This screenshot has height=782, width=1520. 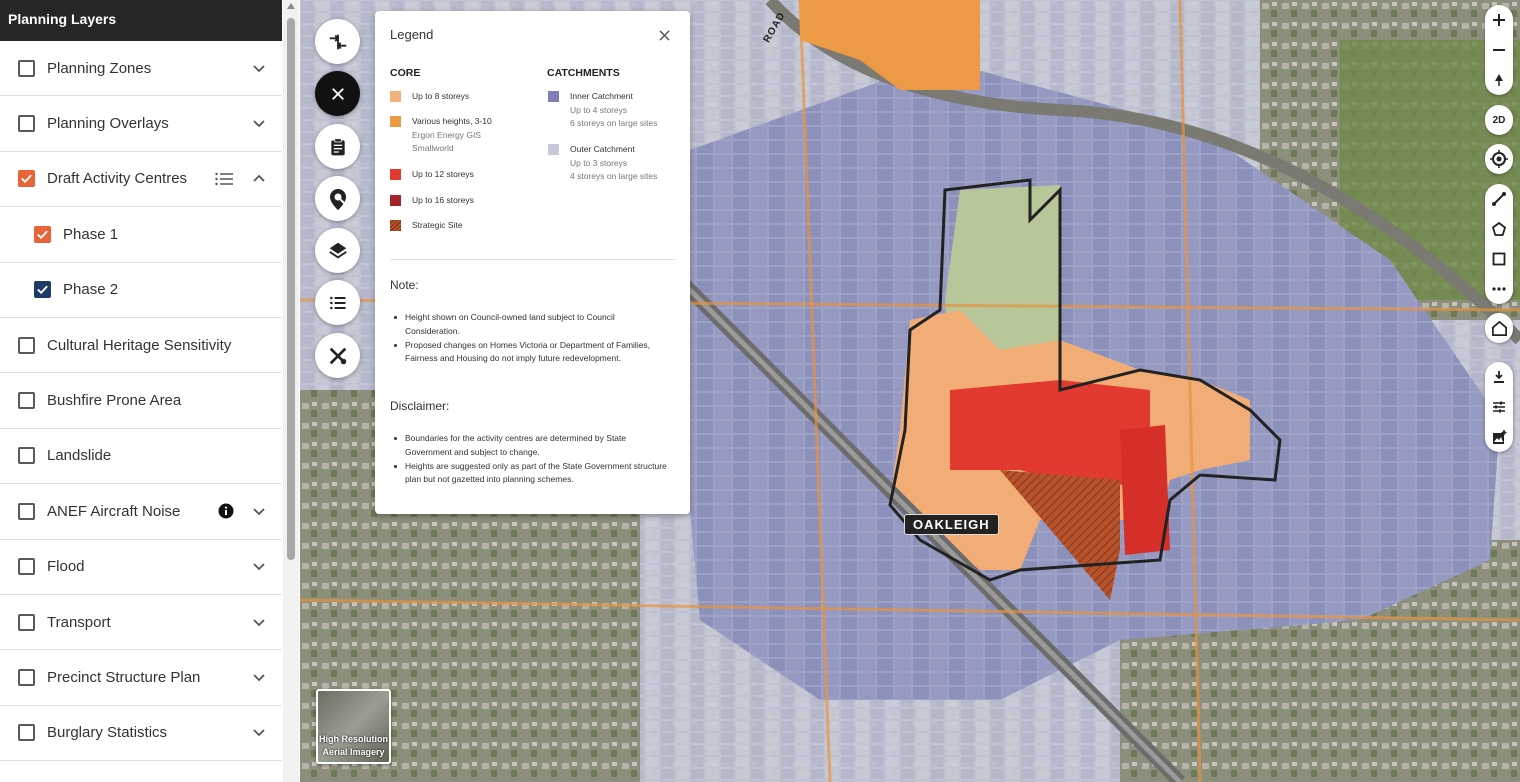 I want to click on settings-button, so click(x=1499, y=407).